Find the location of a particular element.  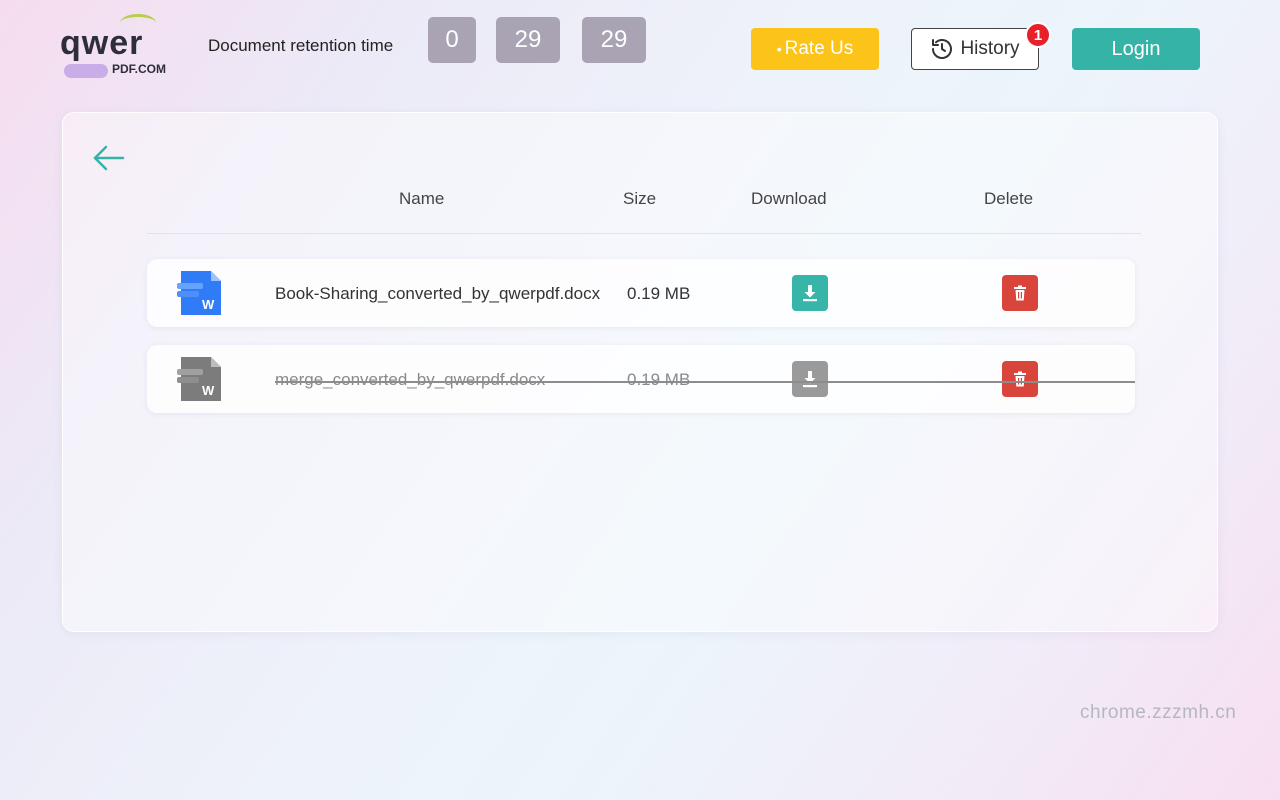

rate-us-button: • Rate Us is located at coordinates (815, 49).